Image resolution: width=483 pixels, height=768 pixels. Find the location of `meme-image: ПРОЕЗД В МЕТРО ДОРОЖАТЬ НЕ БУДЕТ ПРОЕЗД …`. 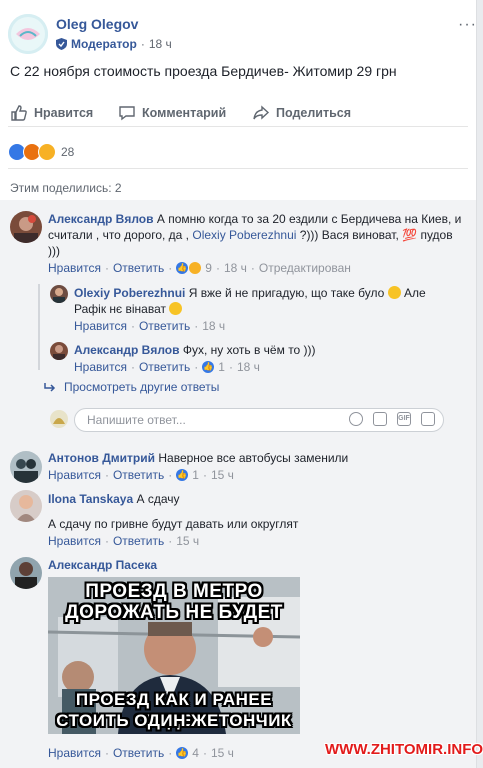

meme-image: ПРОЕЗД В МЕТРО ДОРОЖАТЬ НЕ БУДЕТ ПРОЕЗД … is located at coordinates (174, 655).